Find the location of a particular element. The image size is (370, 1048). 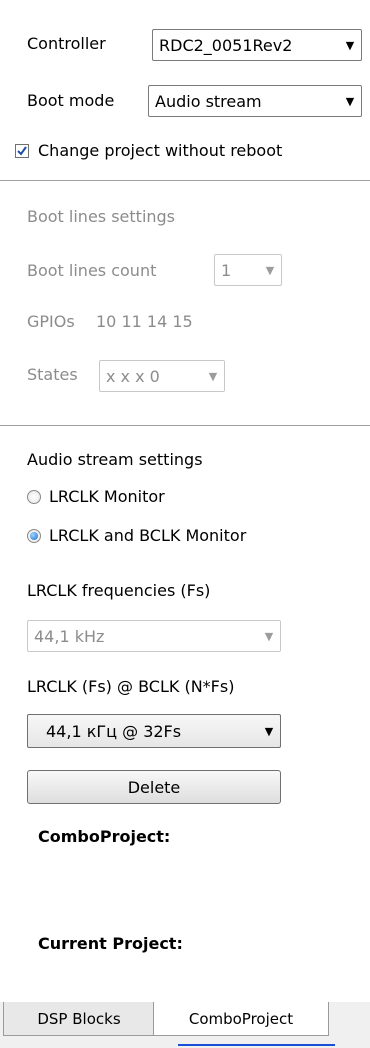

boot-mode-select-value: Audio stream is located at coordinates (208, 101).